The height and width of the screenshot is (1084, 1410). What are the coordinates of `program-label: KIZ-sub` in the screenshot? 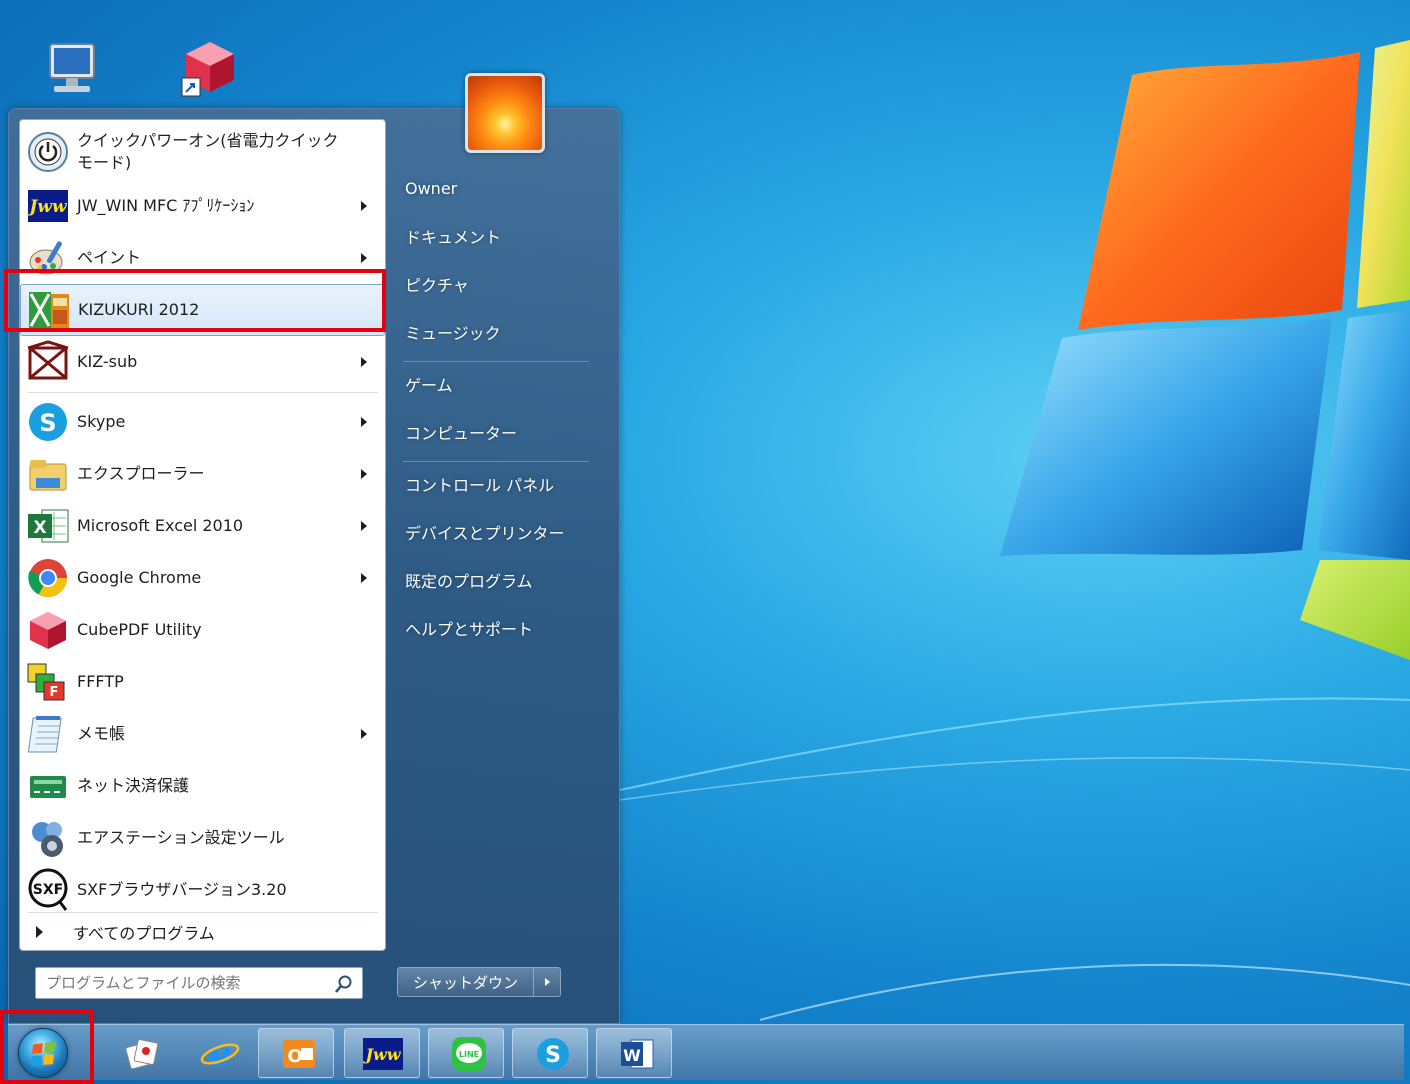 It's located at (107, 361).